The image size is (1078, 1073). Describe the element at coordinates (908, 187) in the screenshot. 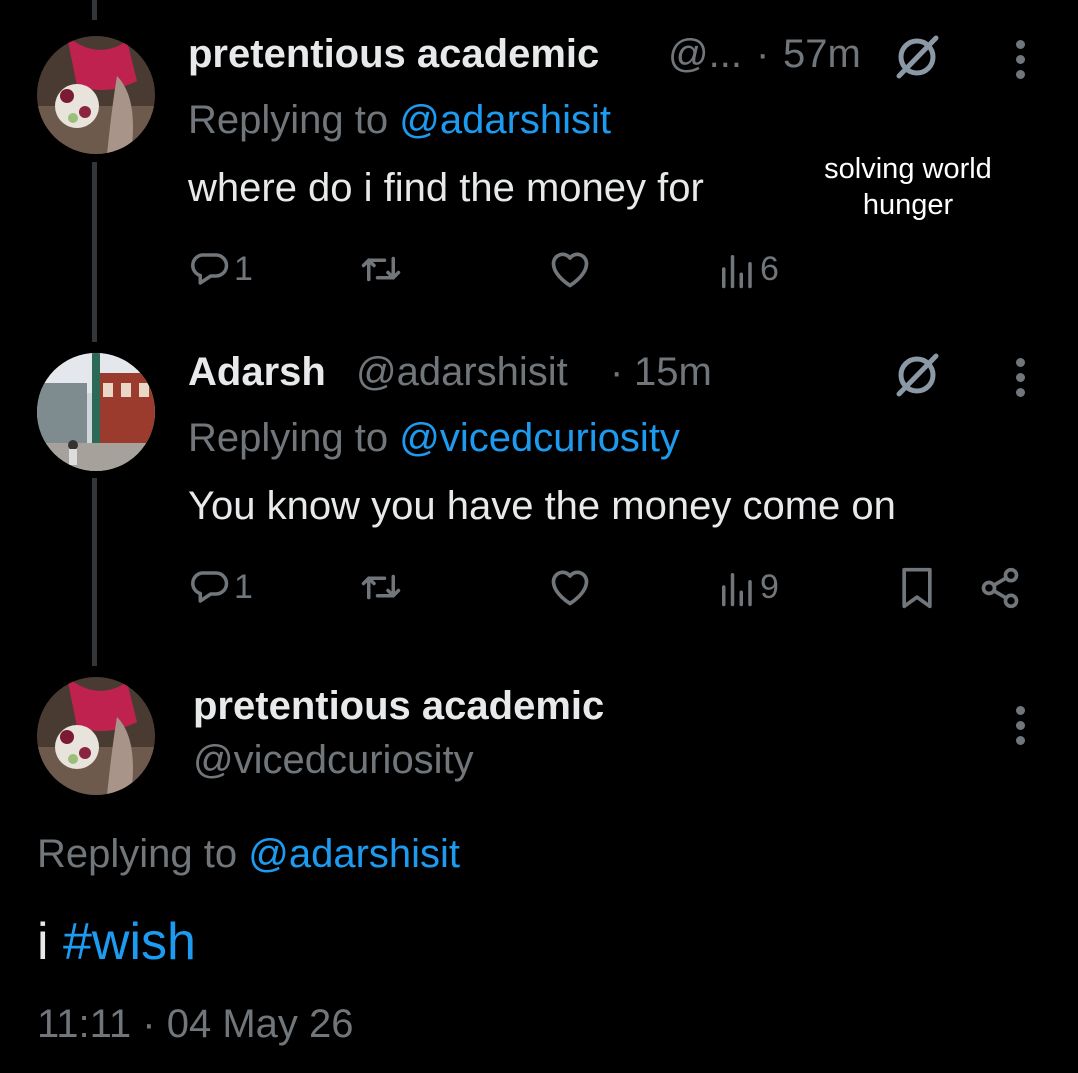

I see `overlay-caption: solving world hunger` at that location.